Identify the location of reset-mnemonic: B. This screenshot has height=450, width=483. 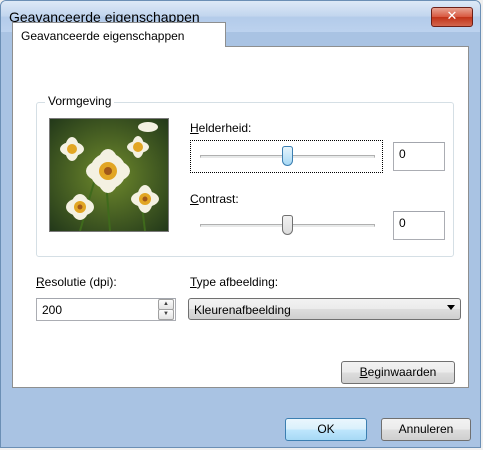
(363, 372).